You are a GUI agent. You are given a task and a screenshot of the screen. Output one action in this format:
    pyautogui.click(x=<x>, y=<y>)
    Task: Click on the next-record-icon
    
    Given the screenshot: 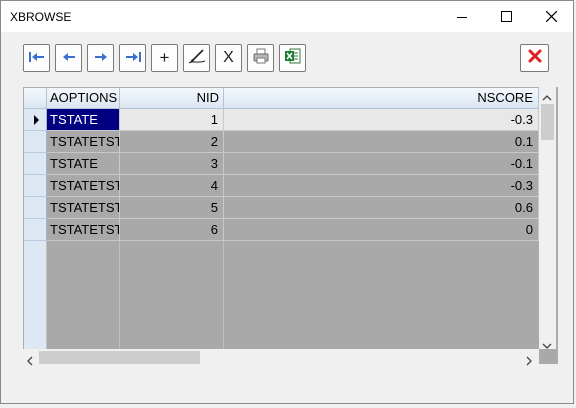 What is the action you would take?
    pyautogui.click(x=101, y=58)
    